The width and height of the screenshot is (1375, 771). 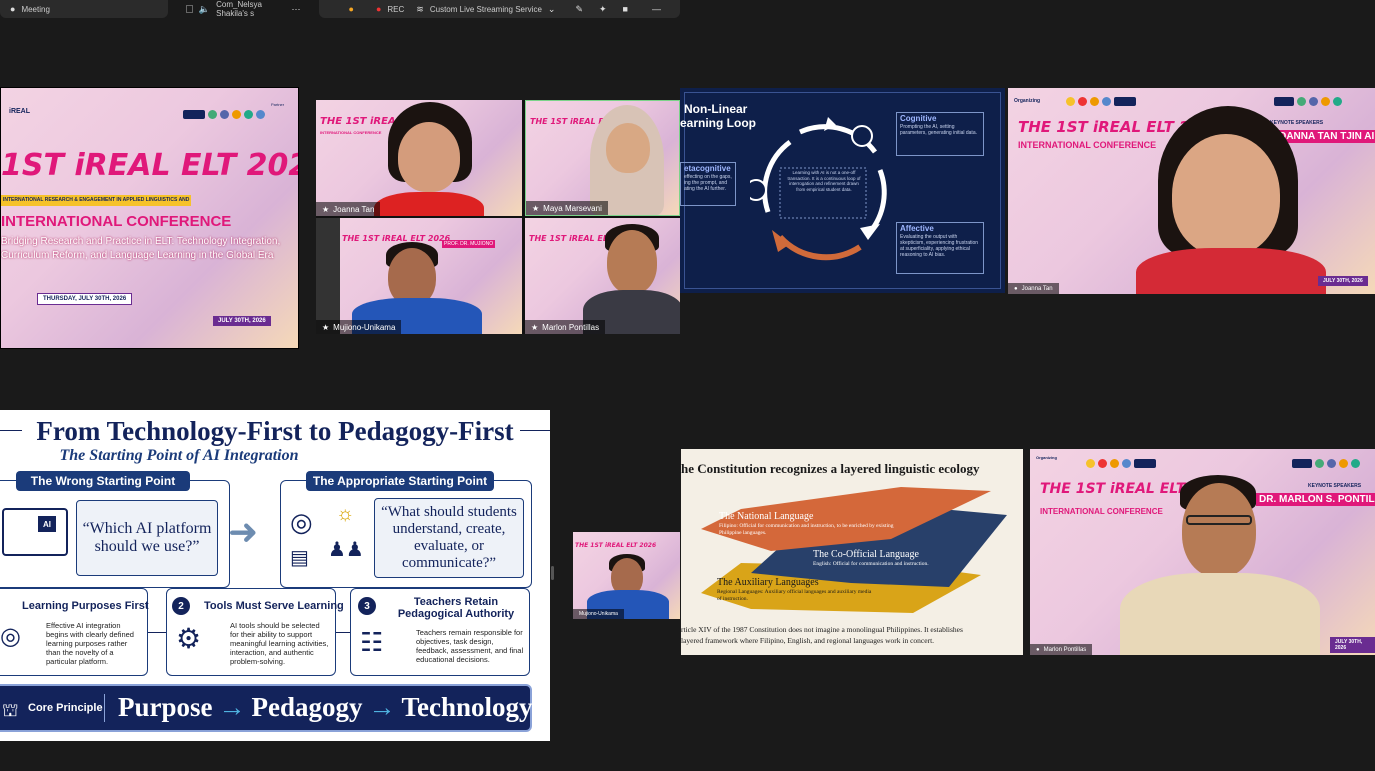 What do you see at coordinates (181, 606) in the screenshot?
I see `principle-2-number: 2` at bounding box center [181, 606].